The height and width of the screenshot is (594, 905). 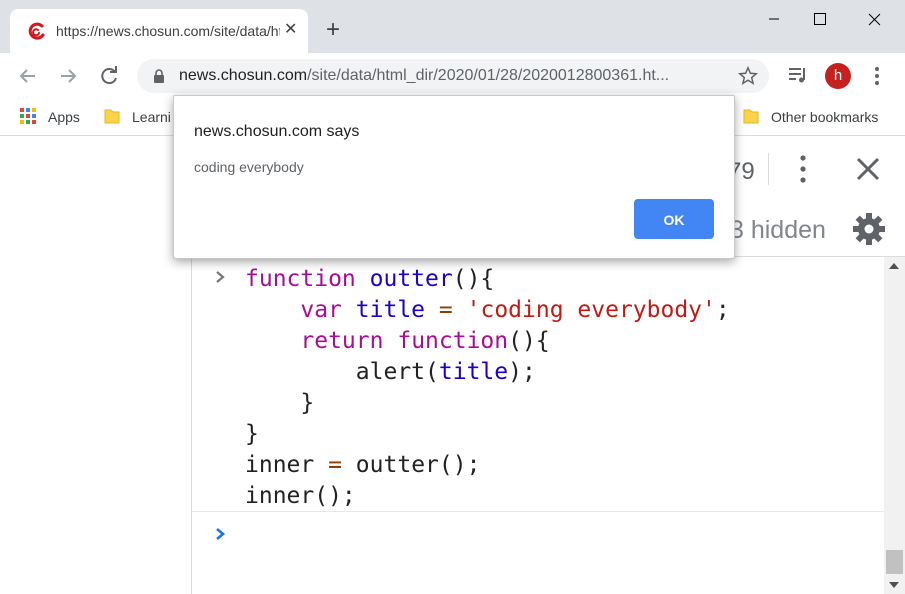 I want to click on code-line: function outter(){, so click(x=487, y=279).